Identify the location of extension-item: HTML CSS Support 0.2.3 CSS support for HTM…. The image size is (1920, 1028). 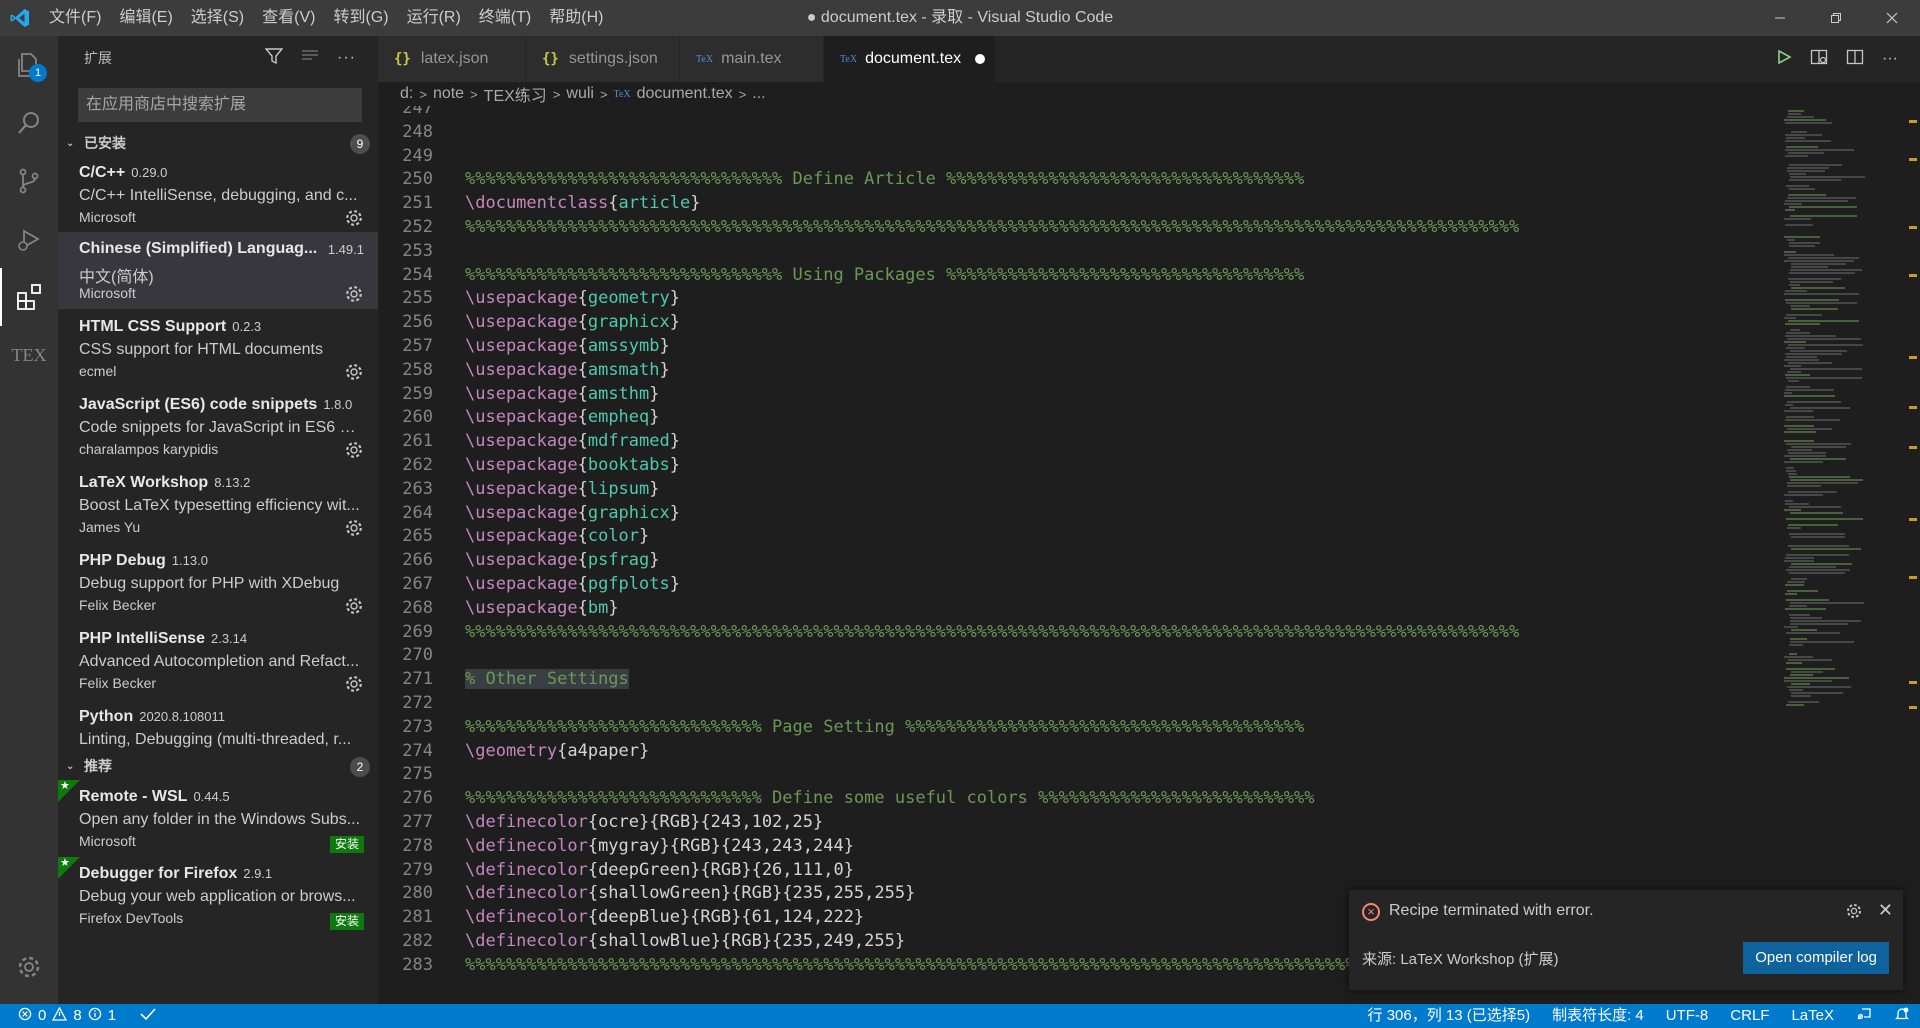
(218, 348).